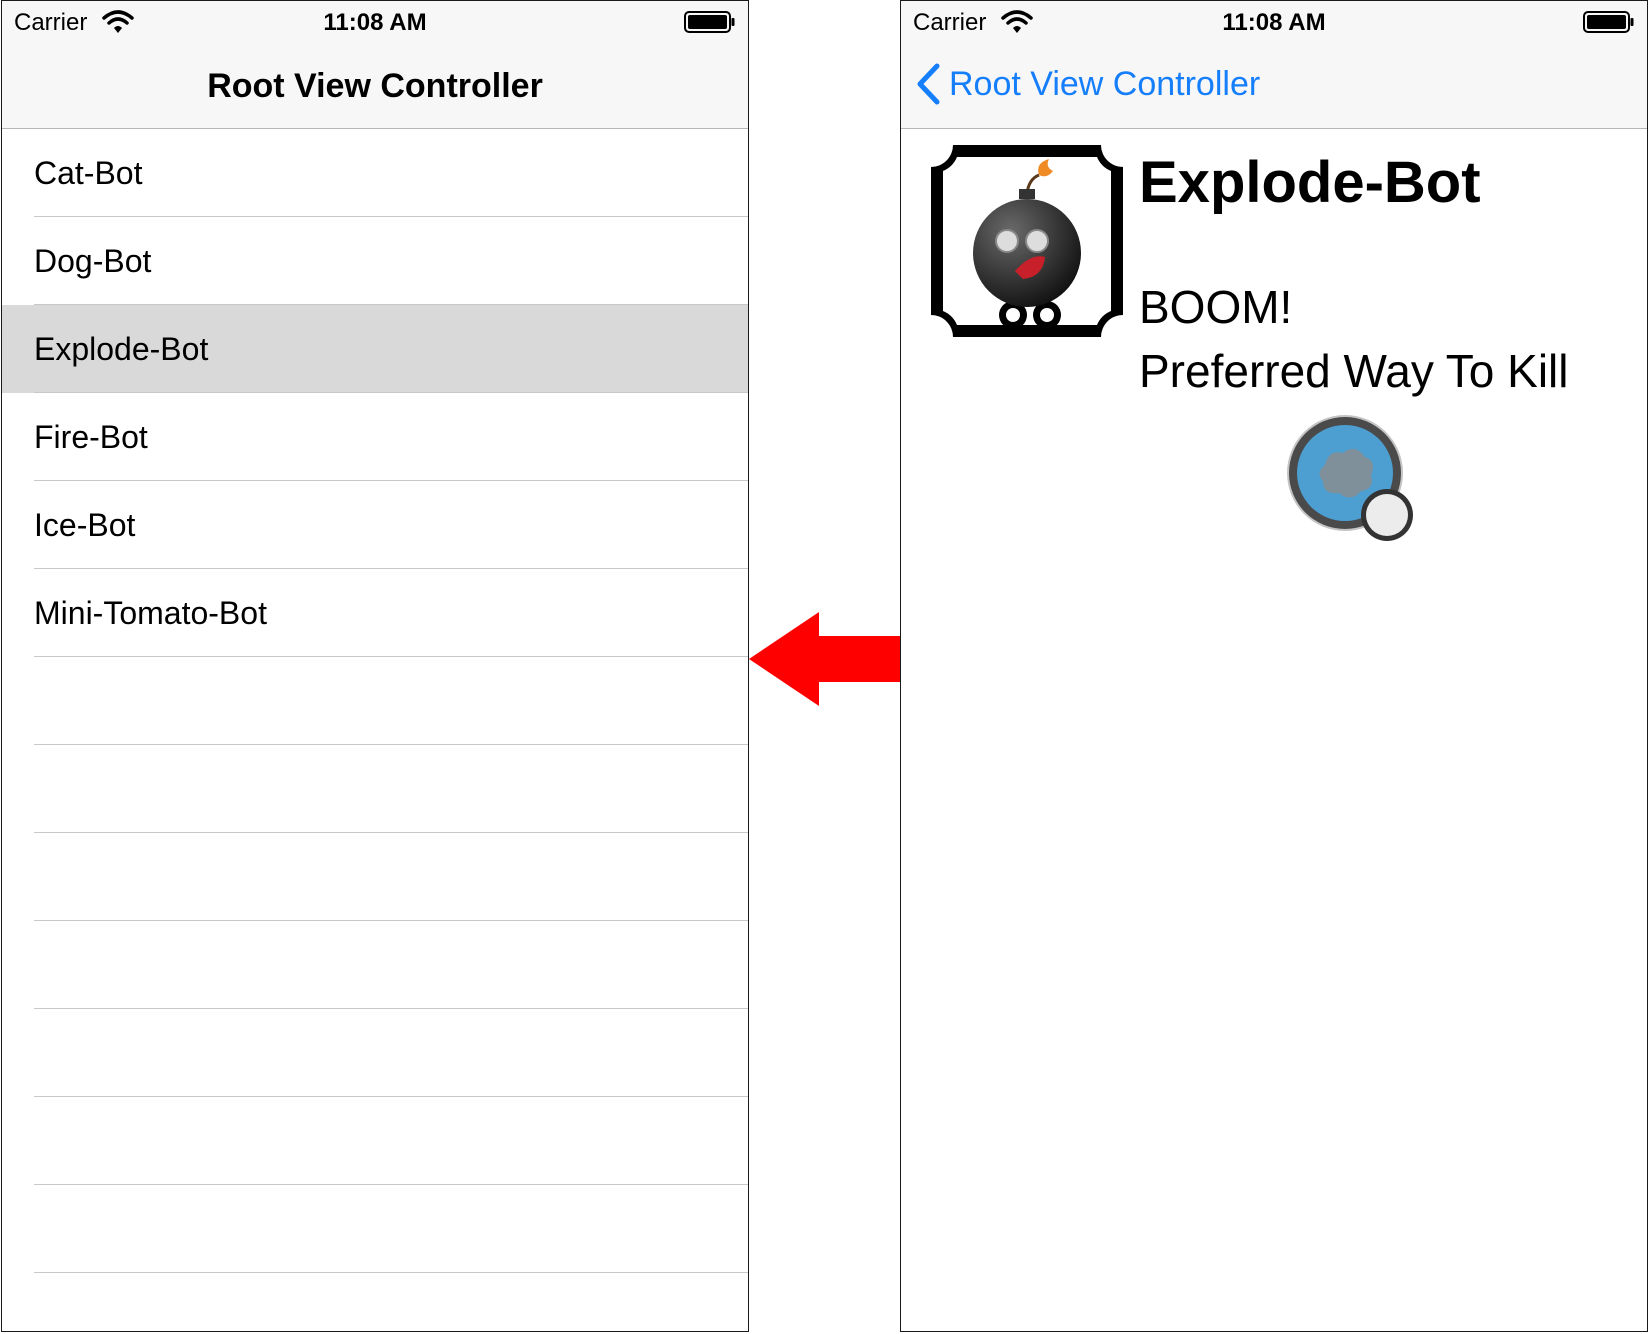 The height and width of the screenshot is (1334, 1650). Describe the element at coordinates (1310, 182) in the screenshot. I see `bot-name-label: Explode-Bot` at that location.